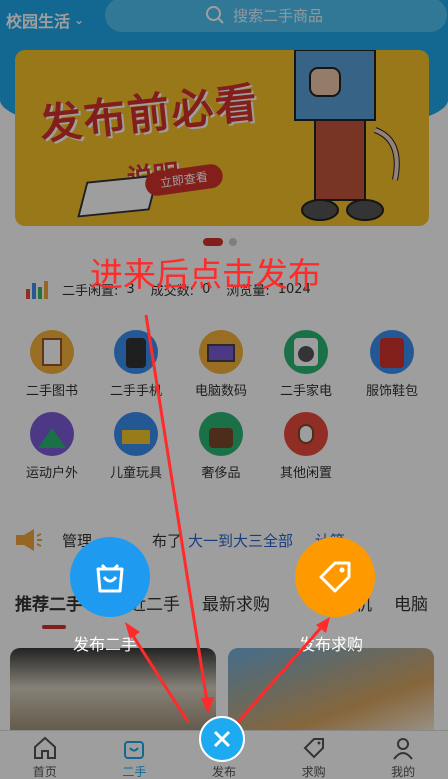 The height and width of the screenshot is (779, 448). I want to click on publish-secondhand-label: 发布二手, so click(105, 644).